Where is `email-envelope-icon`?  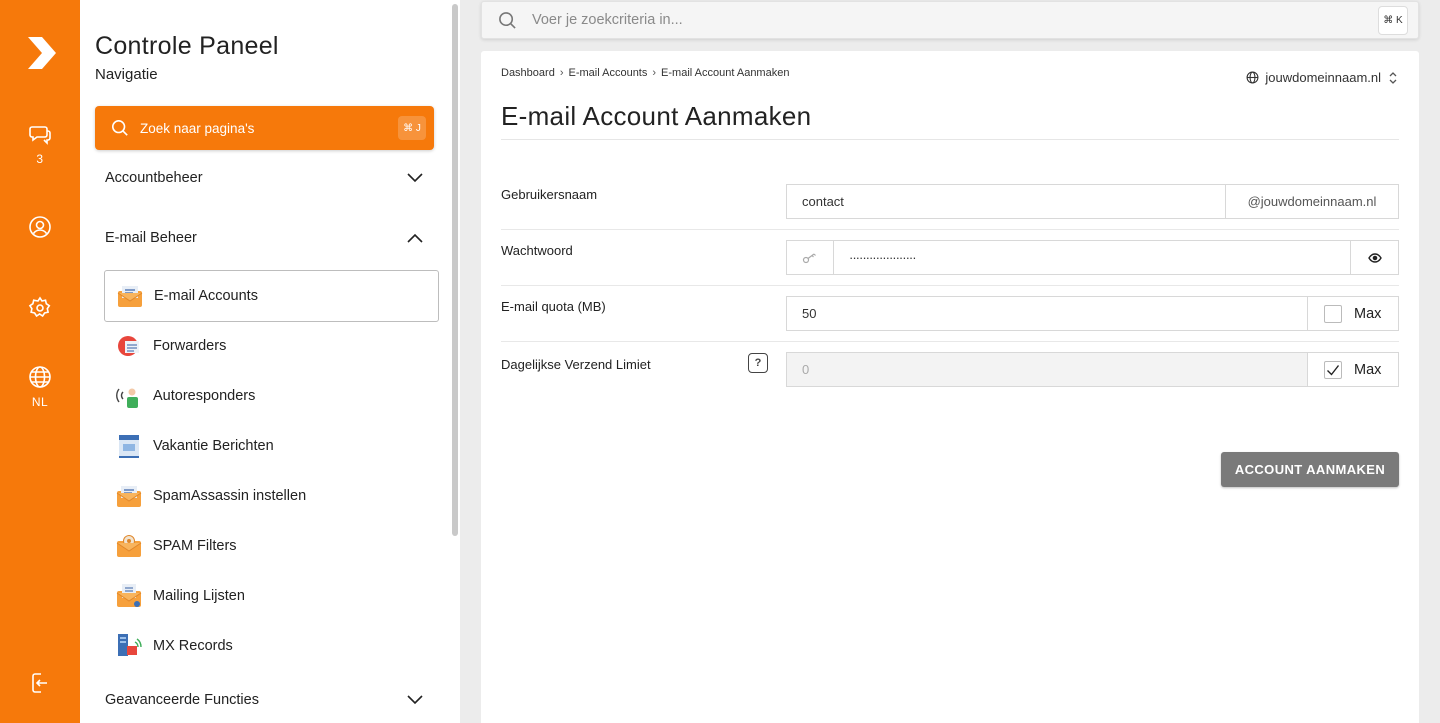 email-envelope-icon is located at coordinates (130, 296).